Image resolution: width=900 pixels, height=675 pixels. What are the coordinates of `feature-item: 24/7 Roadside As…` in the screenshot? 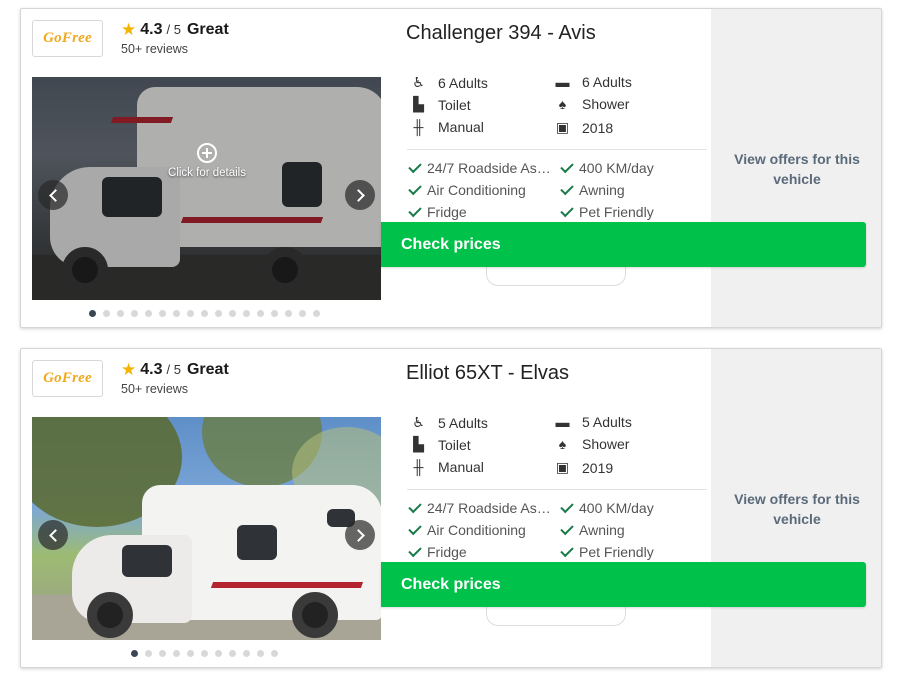 It's located at (479, 167).